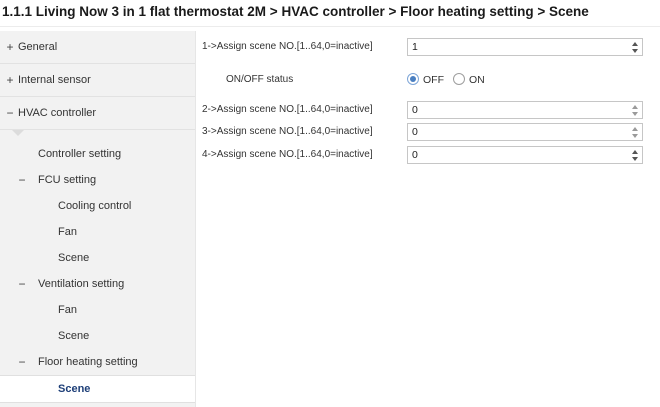  What do you see at coordinates (18, 133) in the screenshot?
I see `caret-down-icon` at bounding box center [18, 133].